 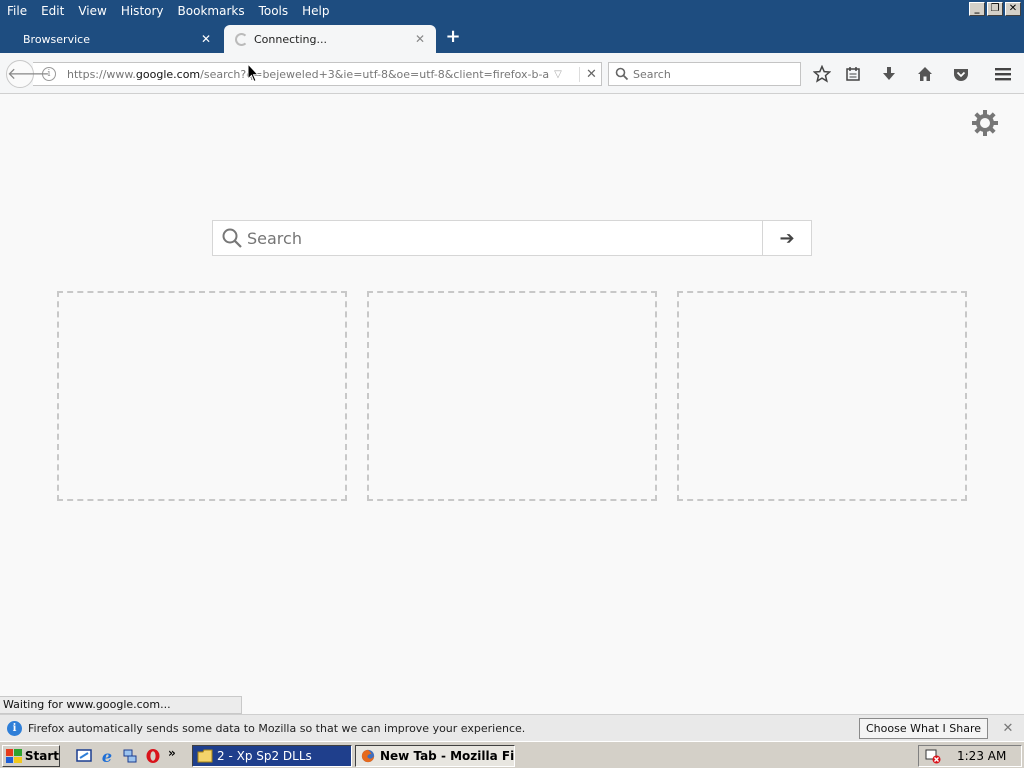 What do you see at coordinates (241, 39) in the screenshot?
I see `loading-spinner-icon` at bounding box center [241, 39].